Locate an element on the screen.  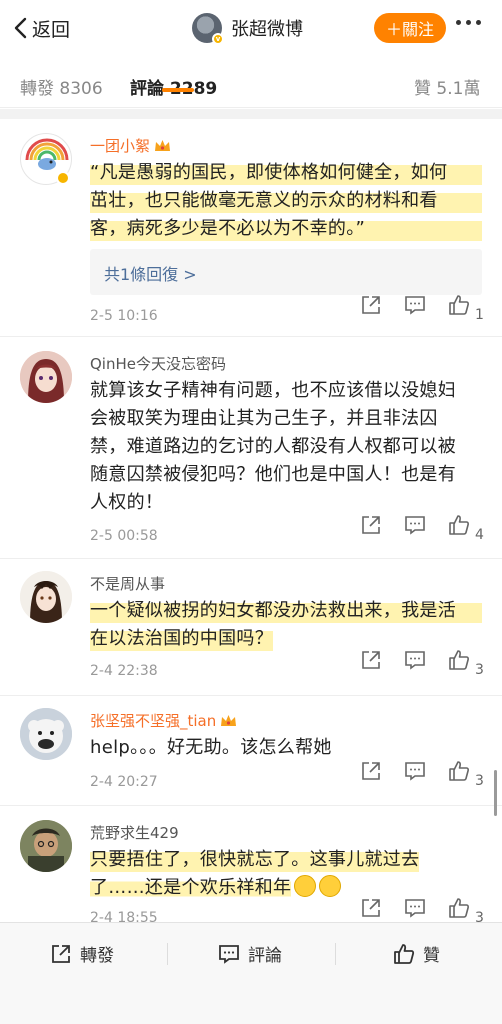
comment-time: 2-4 20:27 is located at coordinates (124, 782).